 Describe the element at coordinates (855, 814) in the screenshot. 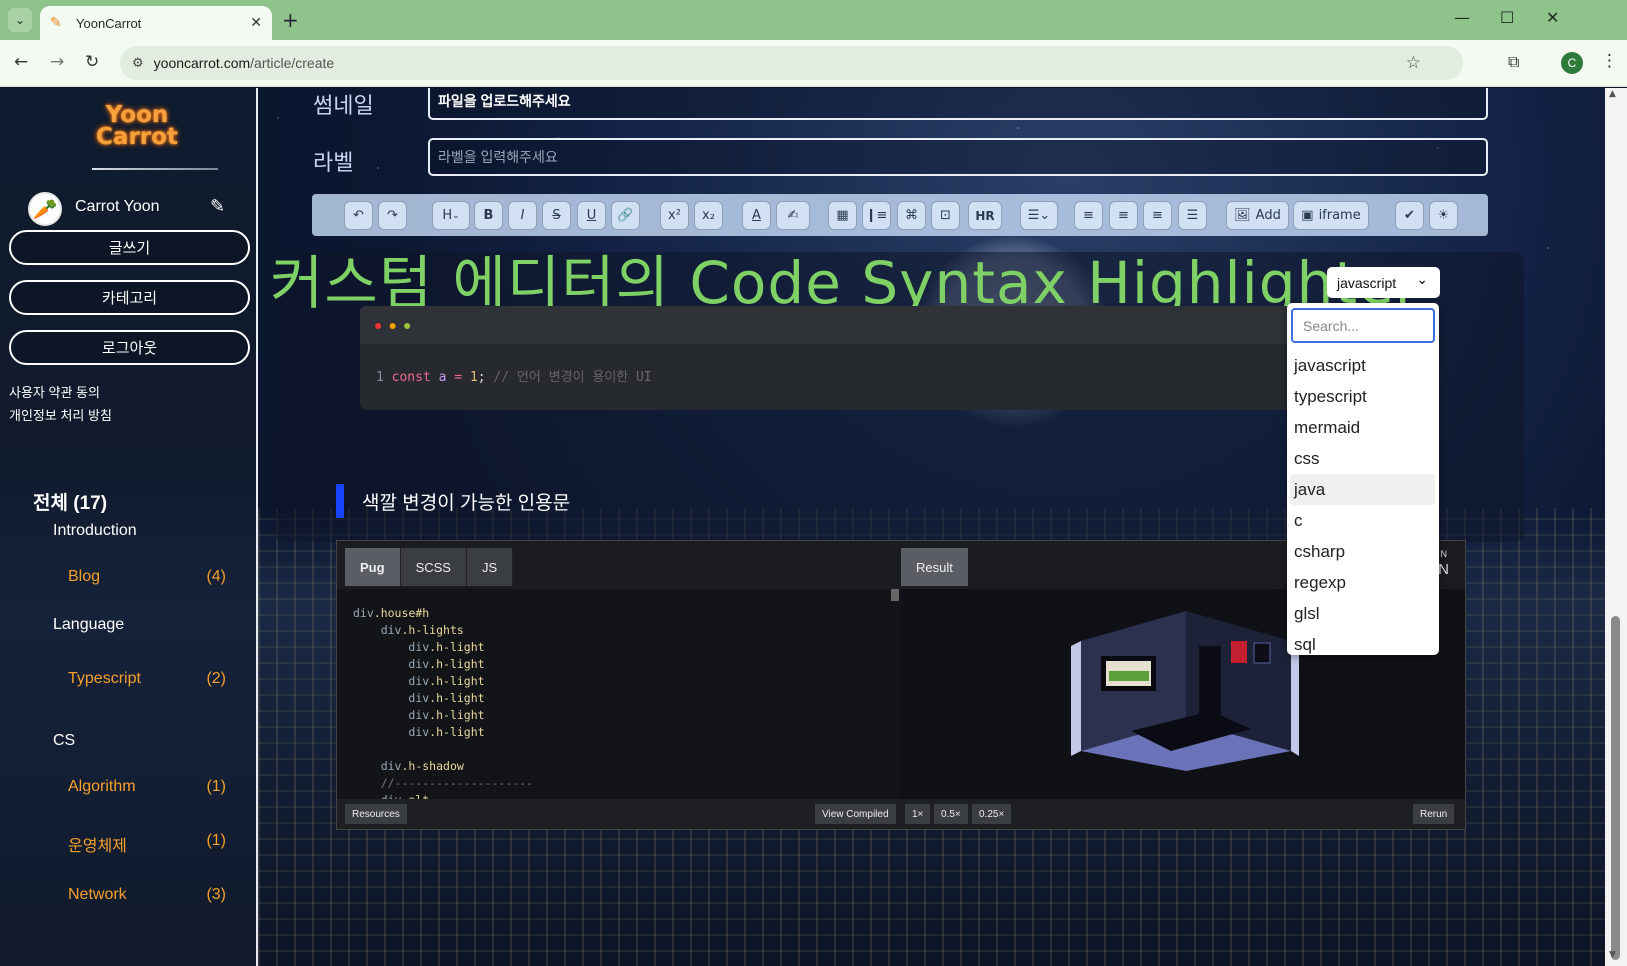

I see `view-compiled-button: View Compiled` at that location.